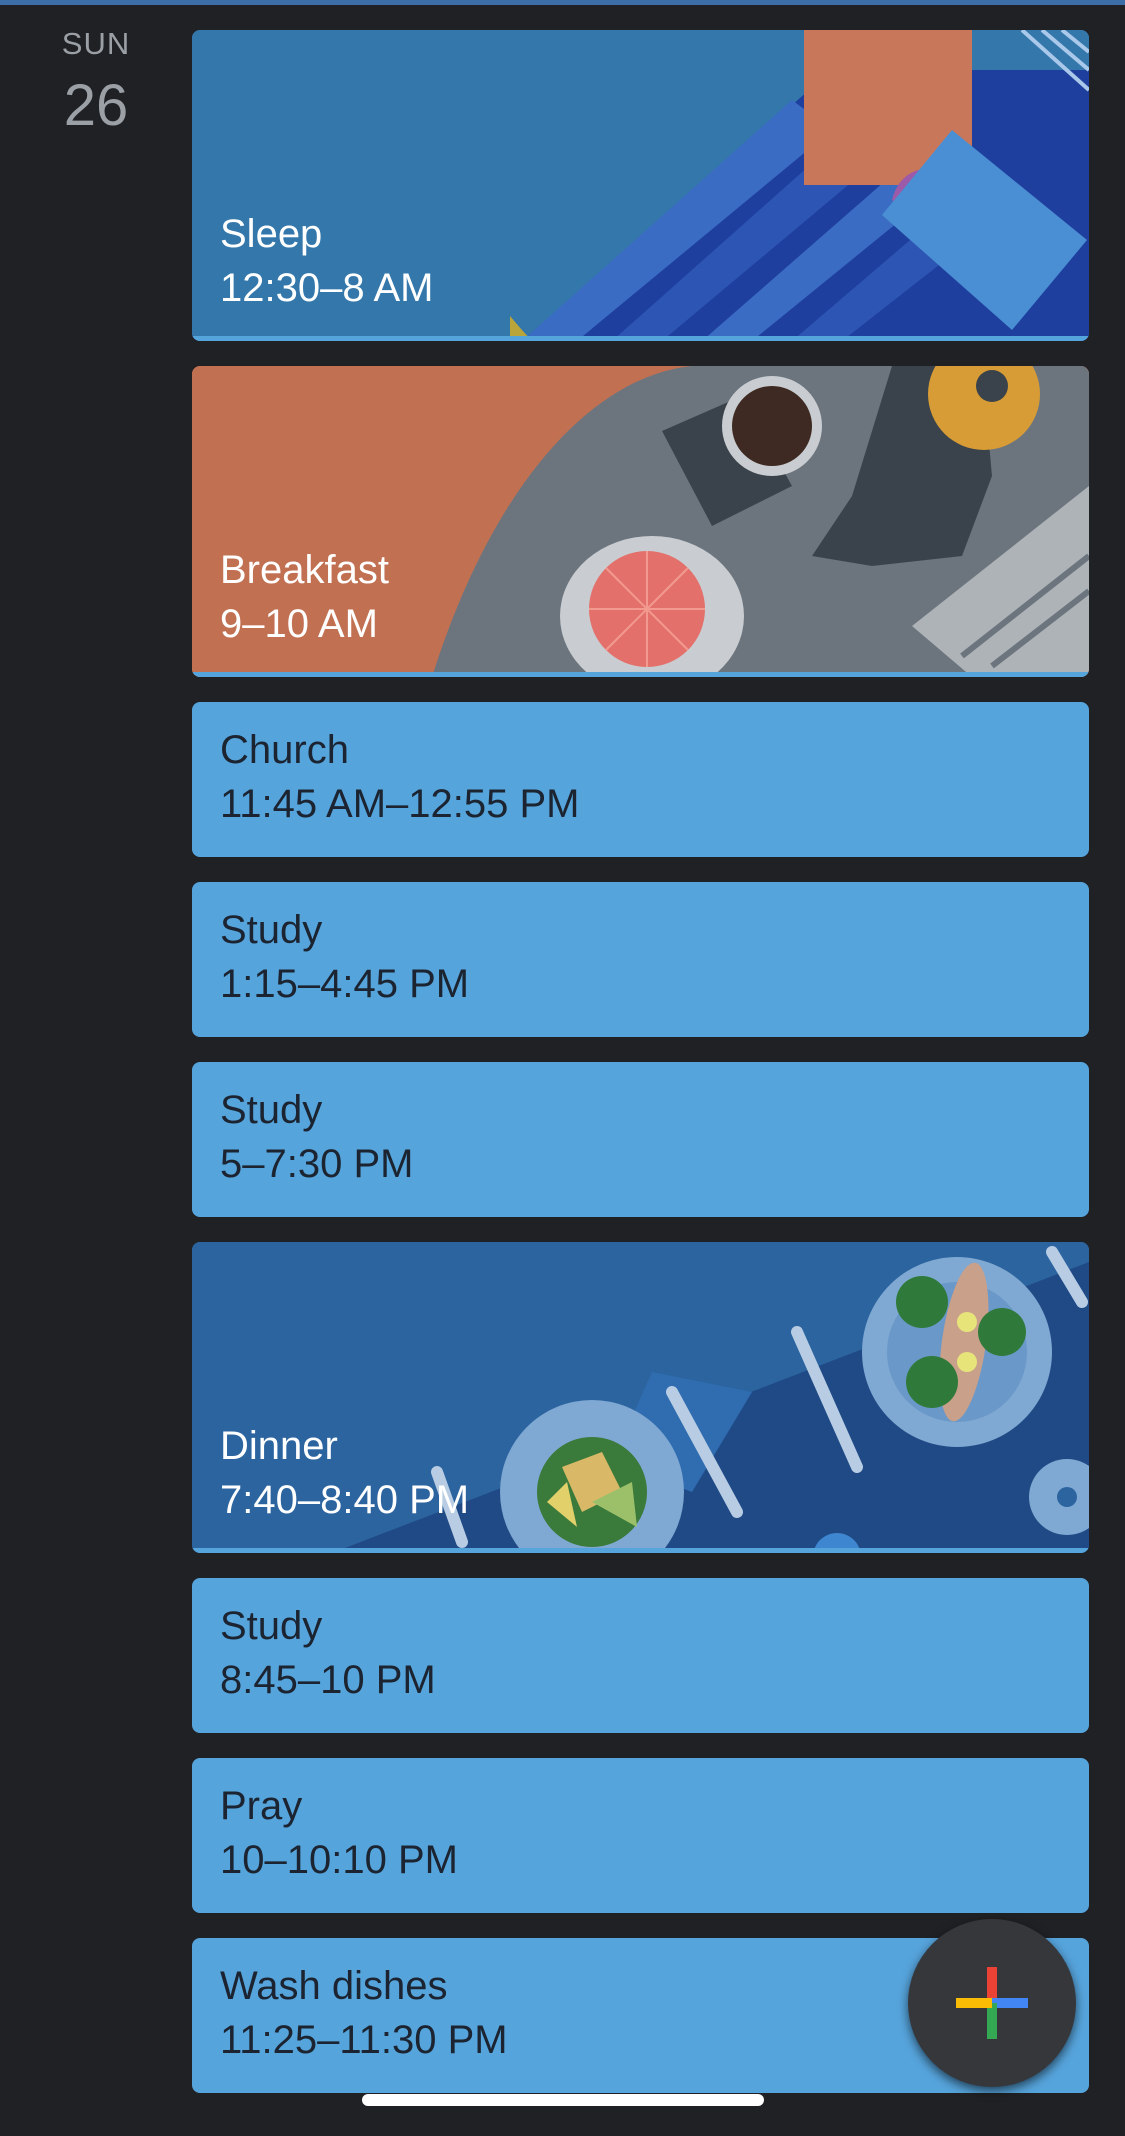 The width and height of the screenshot is (1125, 2136). Describe the element at coordinates (327, 288) in the screenshot. I see `event-time: 12:30–8 AM` at that location.